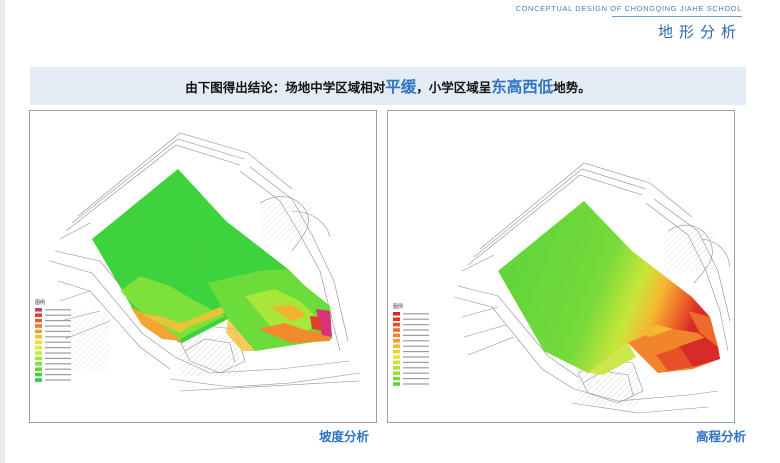  I want to click on slope-legend-title: 图例, so click(40, 302).